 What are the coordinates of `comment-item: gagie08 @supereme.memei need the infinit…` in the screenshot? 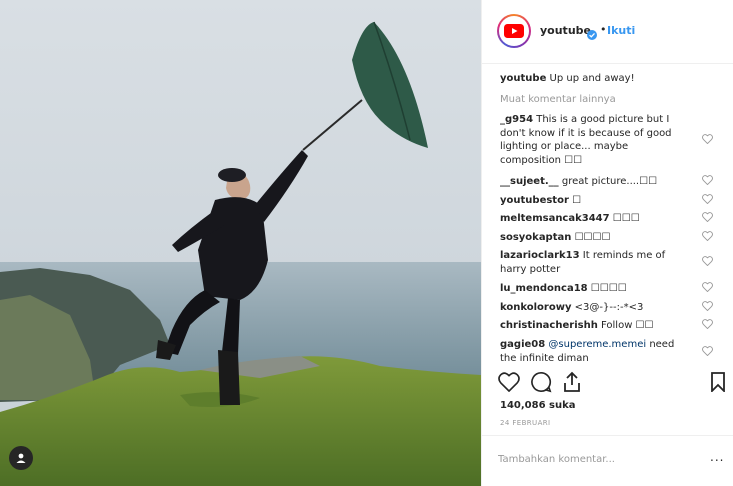 It's located at (595, 351).